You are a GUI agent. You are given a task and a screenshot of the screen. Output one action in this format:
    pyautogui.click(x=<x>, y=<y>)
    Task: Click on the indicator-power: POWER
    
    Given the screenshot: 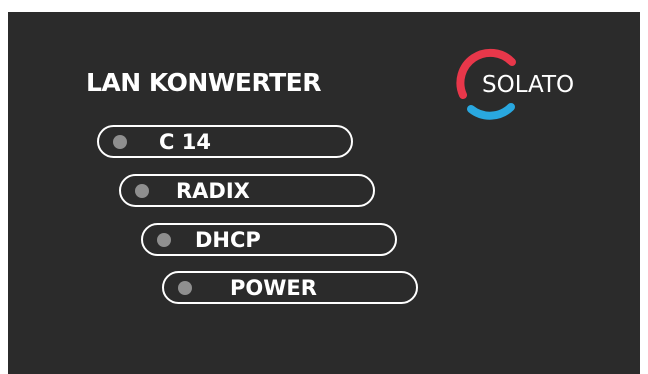 What is the action you would take?
    pyautogui.click(x=290, y=287)
    